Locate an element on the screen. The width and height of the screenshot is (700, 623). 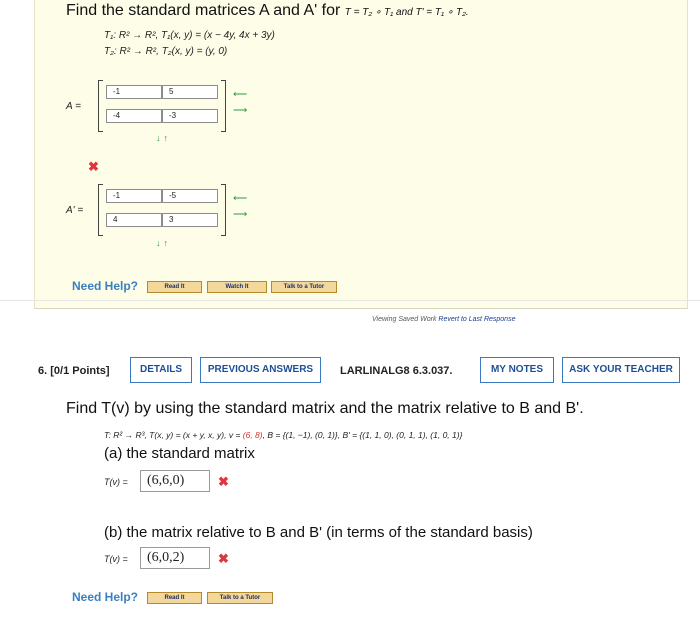
previous-answers-button: PREVIOUS ANSWERS is located at coordinates (260, 370).